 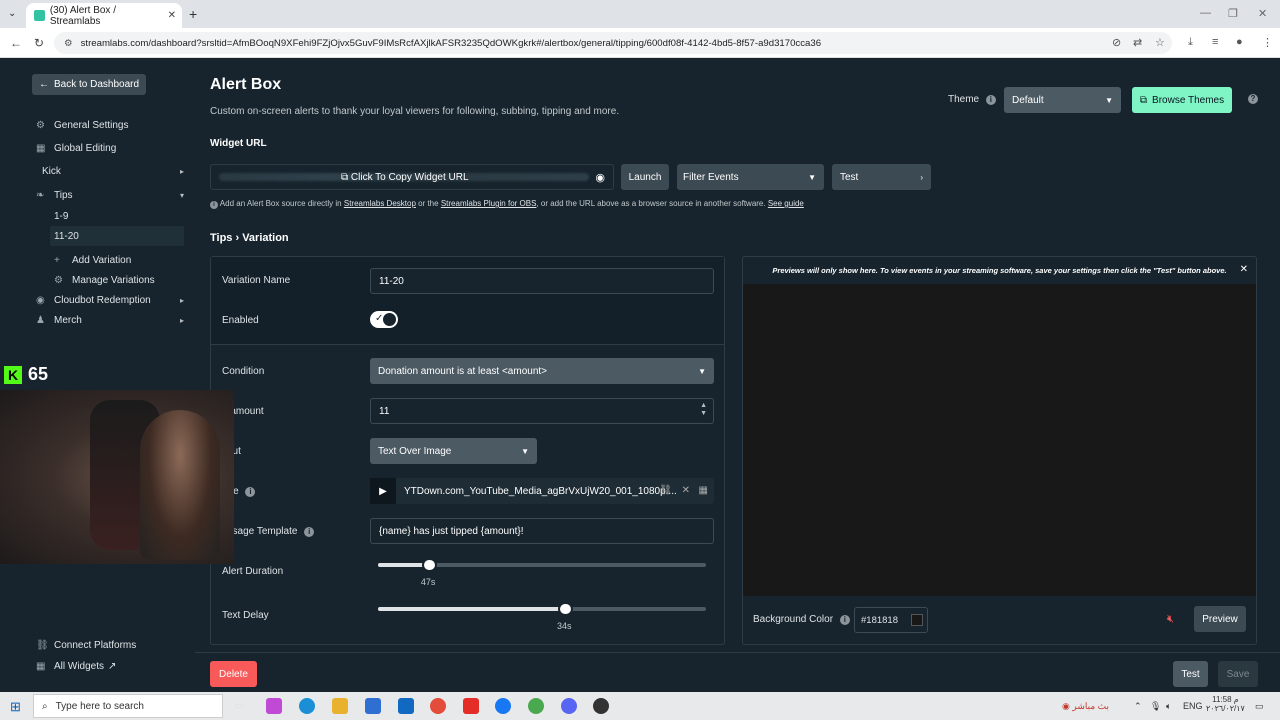 What do you see at coordinates (1168, 706) in the screenshot?
I see `speaker-icon: 🔈︎` at bounding box center [1168, 706].